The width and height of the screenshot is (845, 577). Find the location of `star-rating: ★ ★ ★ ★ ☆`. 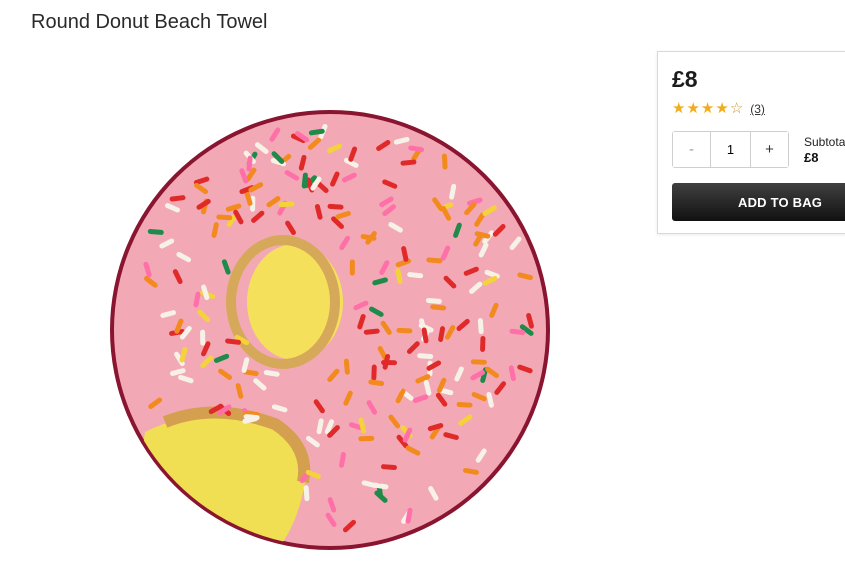

star-rating: ★ ★ ★ ★ ☆ is located at coordinates (708, 109).